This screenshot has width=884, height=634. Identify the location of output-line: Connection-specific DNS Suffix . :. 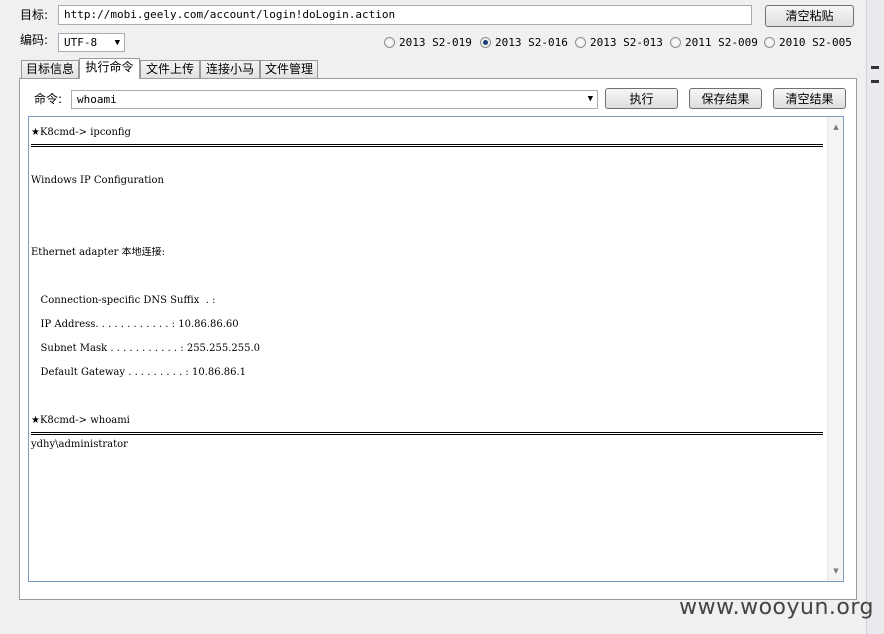
(123, 300).